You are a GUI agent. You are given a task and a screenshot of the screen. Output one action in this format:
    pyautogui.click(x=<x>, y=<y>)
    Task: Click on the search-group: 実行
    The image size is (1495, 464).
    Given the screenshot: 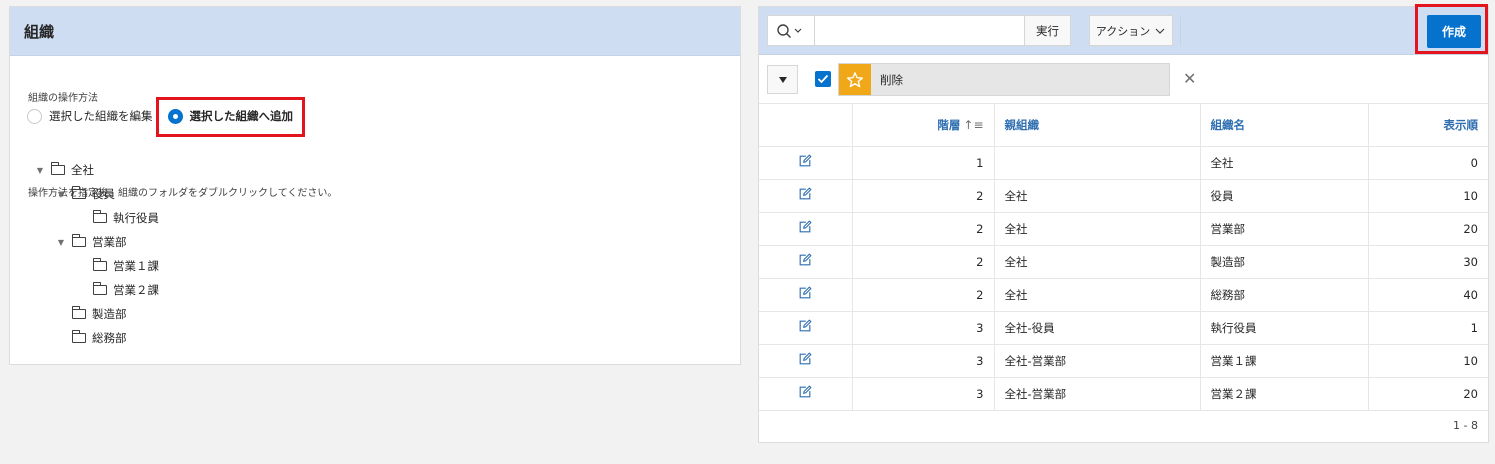 What is the action you would take?
    pyautogui.click(x=919, y=30)
    